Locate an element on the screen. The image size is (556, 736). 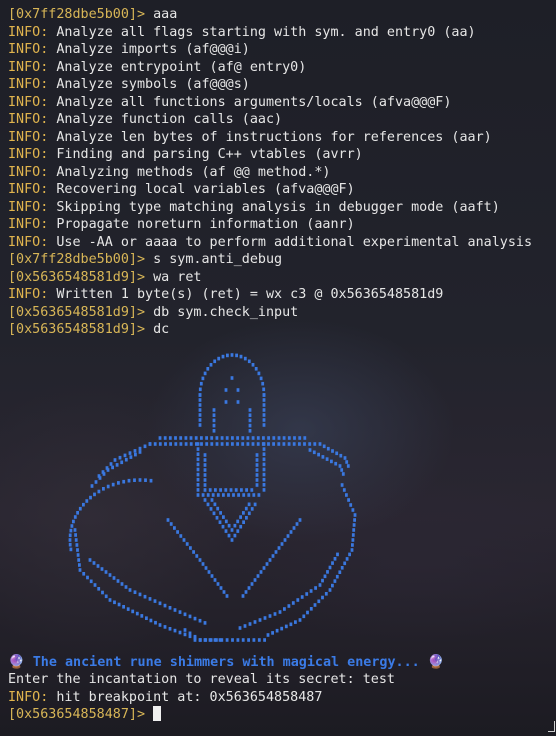
info-text: Analyze symbols (af@@@s) is located at coordinates (149, 84).